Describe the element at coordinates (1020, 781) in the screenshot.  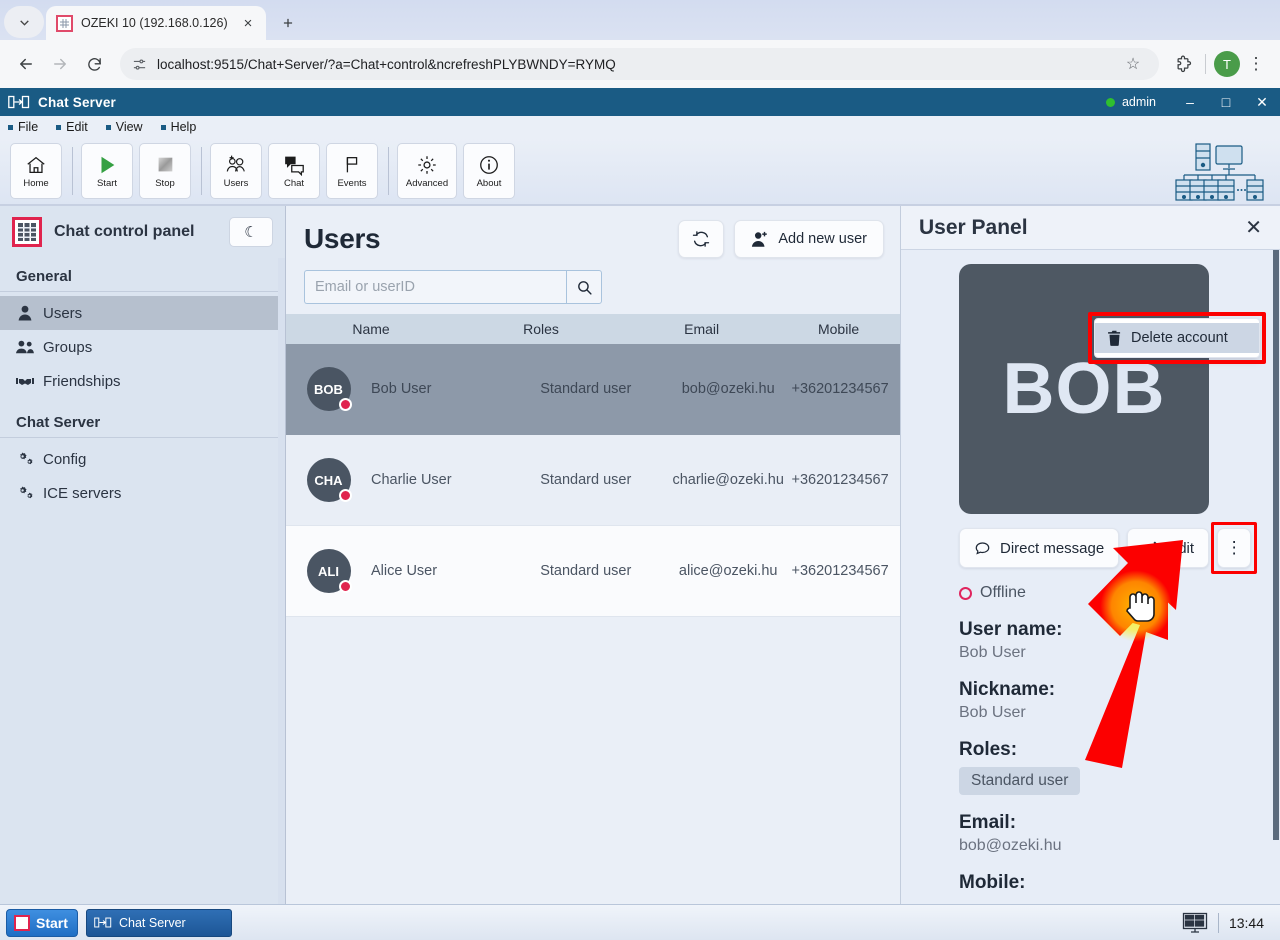
I see `role-chip: Standard user` at that location.